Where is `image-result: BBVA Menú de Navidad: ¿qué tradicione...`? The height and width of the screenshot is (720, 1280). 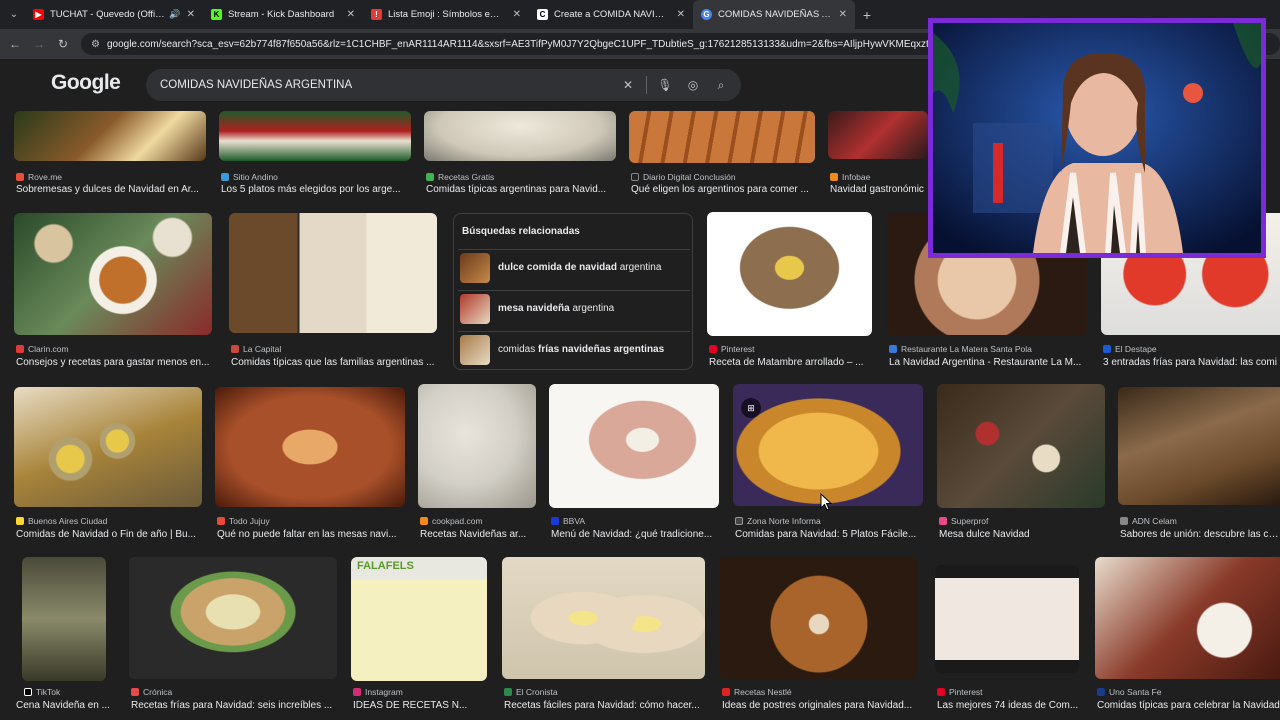 image-result: BBVA Menú de Navidad: ¿qué tradicione... is located at coordinates (634, 463).